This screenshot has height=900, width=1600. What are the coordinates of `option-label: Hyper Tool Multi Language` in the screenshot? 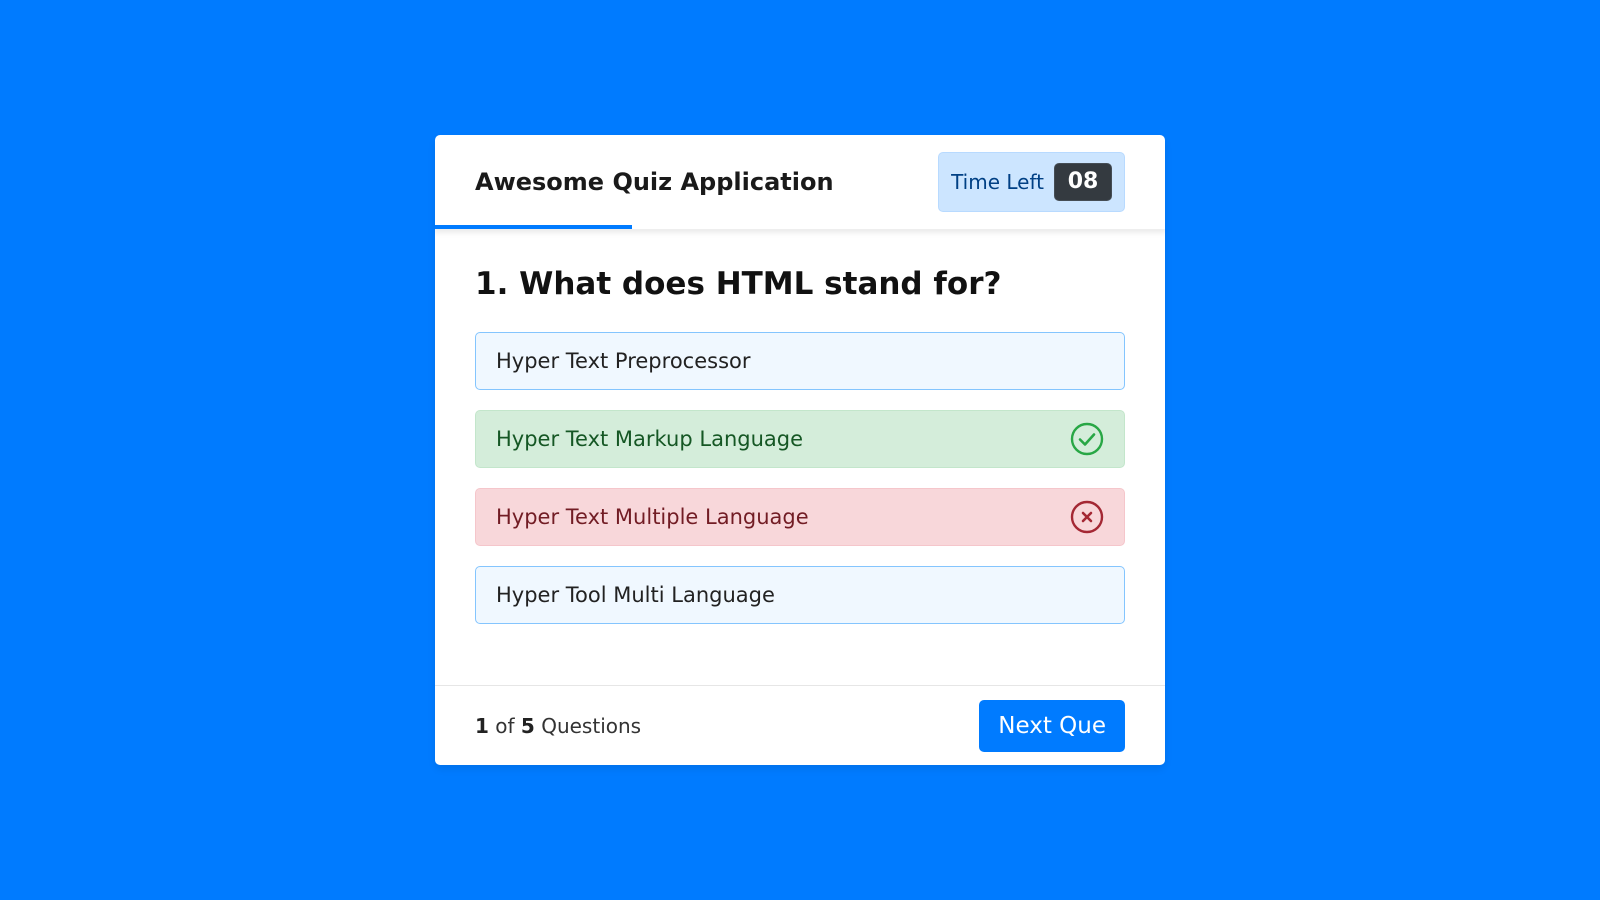 It's located at (635, 595).